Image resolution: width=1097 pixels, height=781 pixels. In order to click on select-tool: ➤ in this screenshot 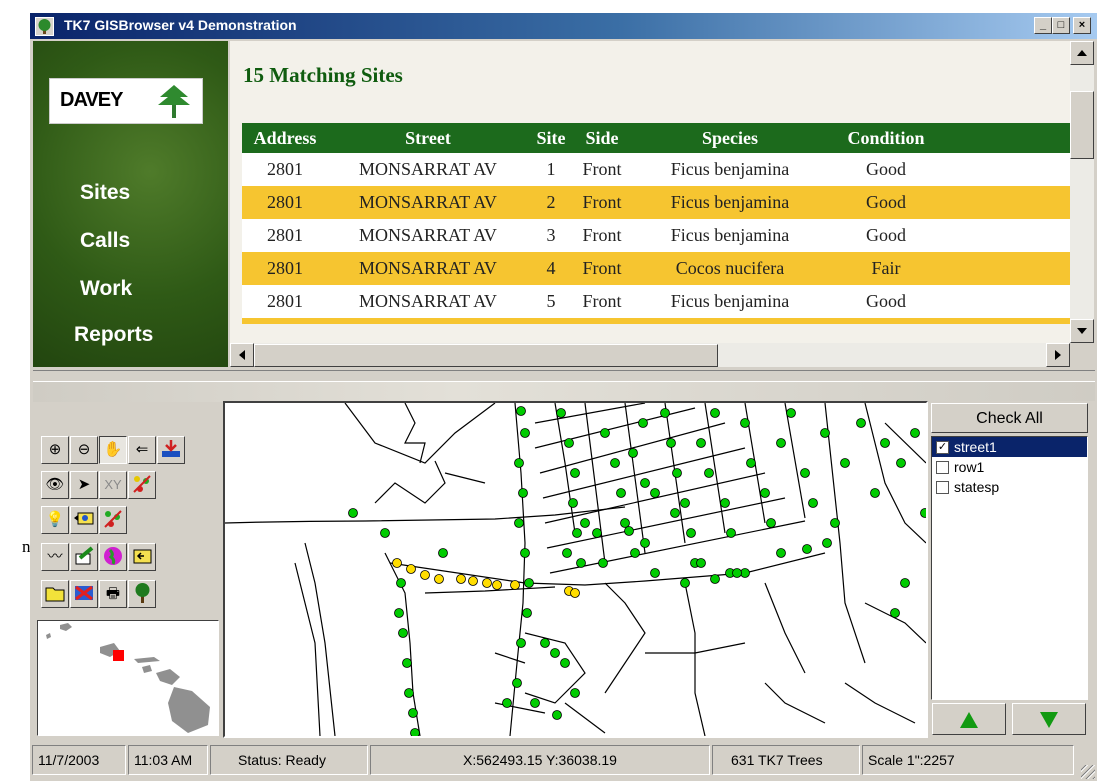, I will do `click(84, 485)`.